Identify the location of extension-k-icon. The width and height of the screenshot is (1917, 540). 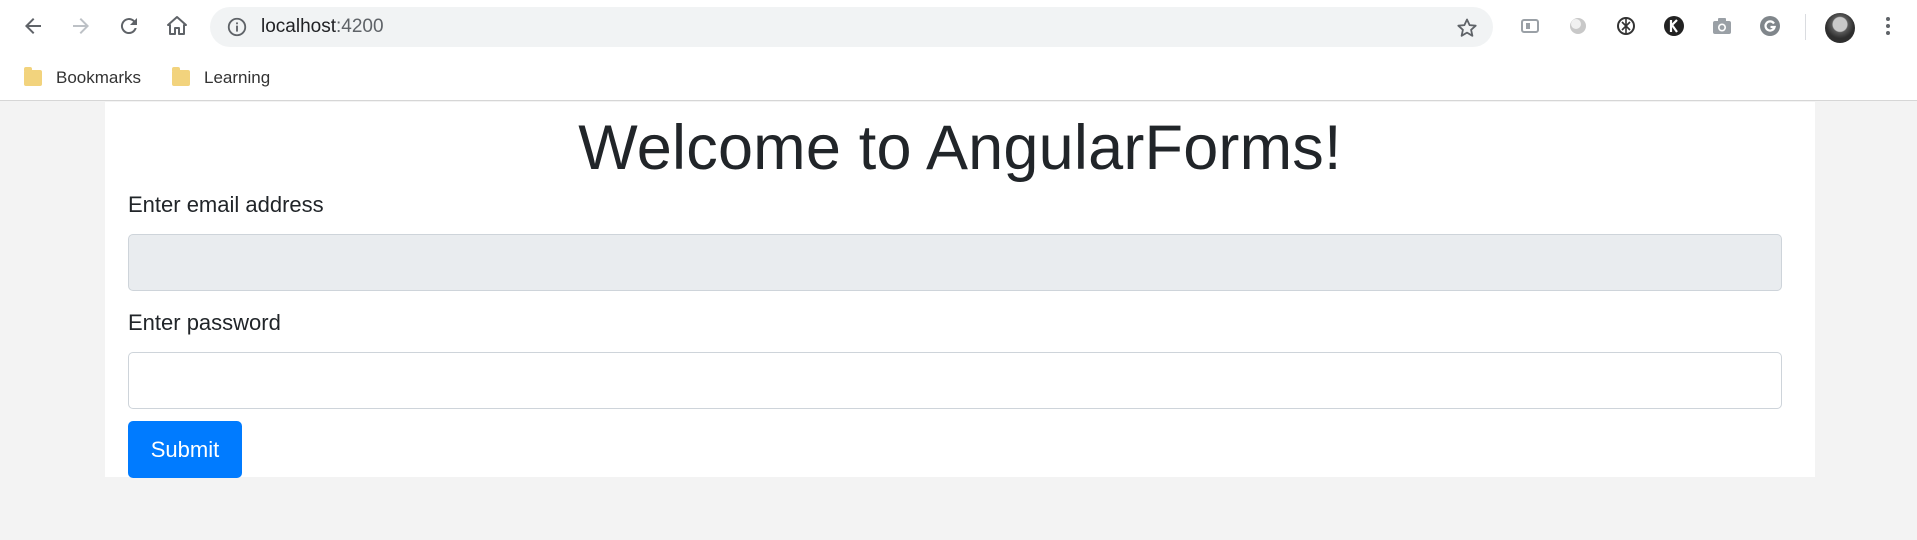
(1674, 26).